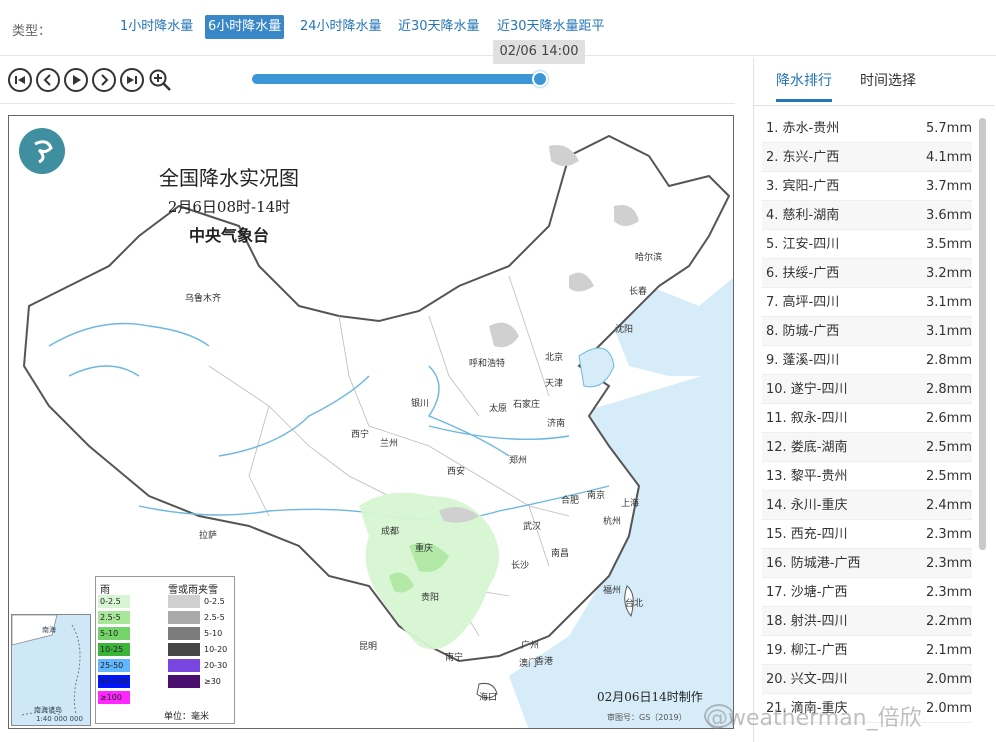 The width and height of the screenshot is (996, 742). Describe the element at coordinates (807, 505) in the screenshot. I see `station-name: 14. 永川-重庆` at that location.